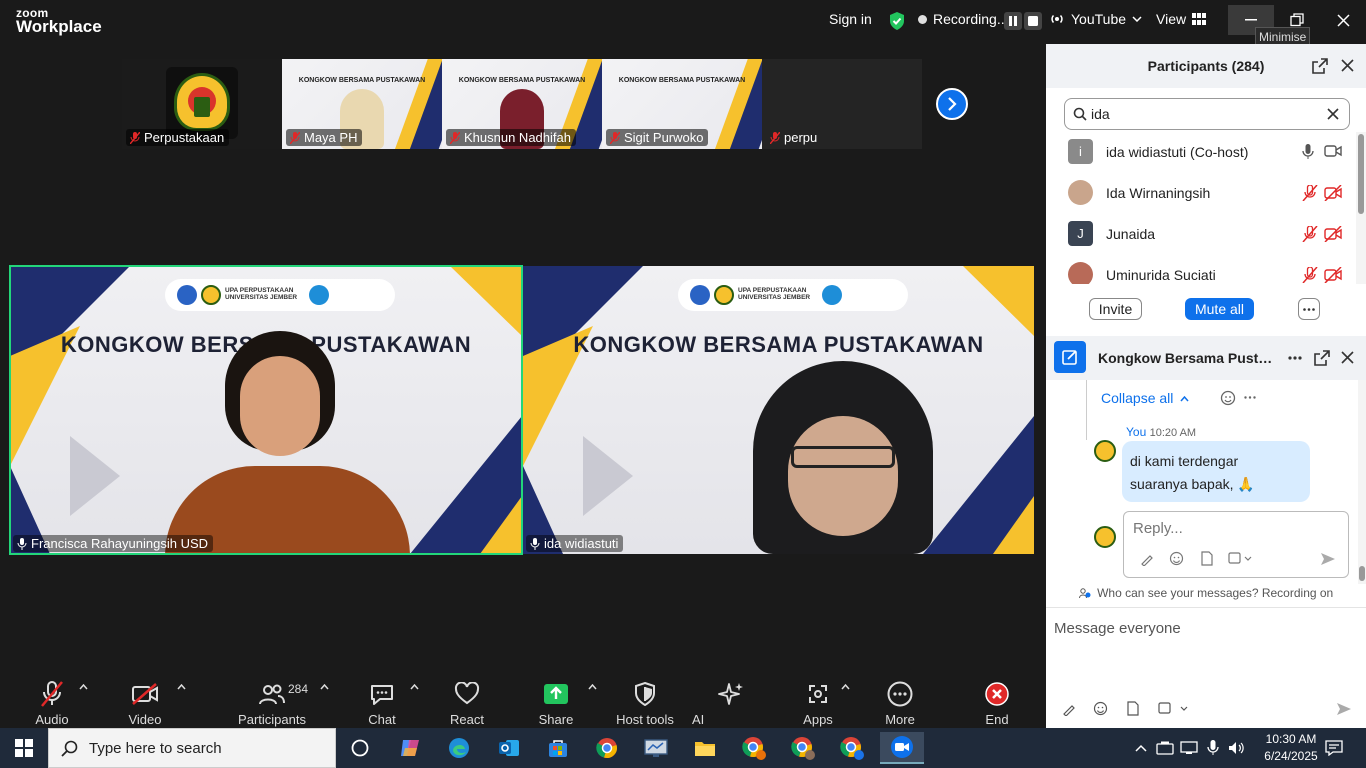 This screenshot has height=768, width=1366. I want to click on chat-button: Chat, so click(382, 703).